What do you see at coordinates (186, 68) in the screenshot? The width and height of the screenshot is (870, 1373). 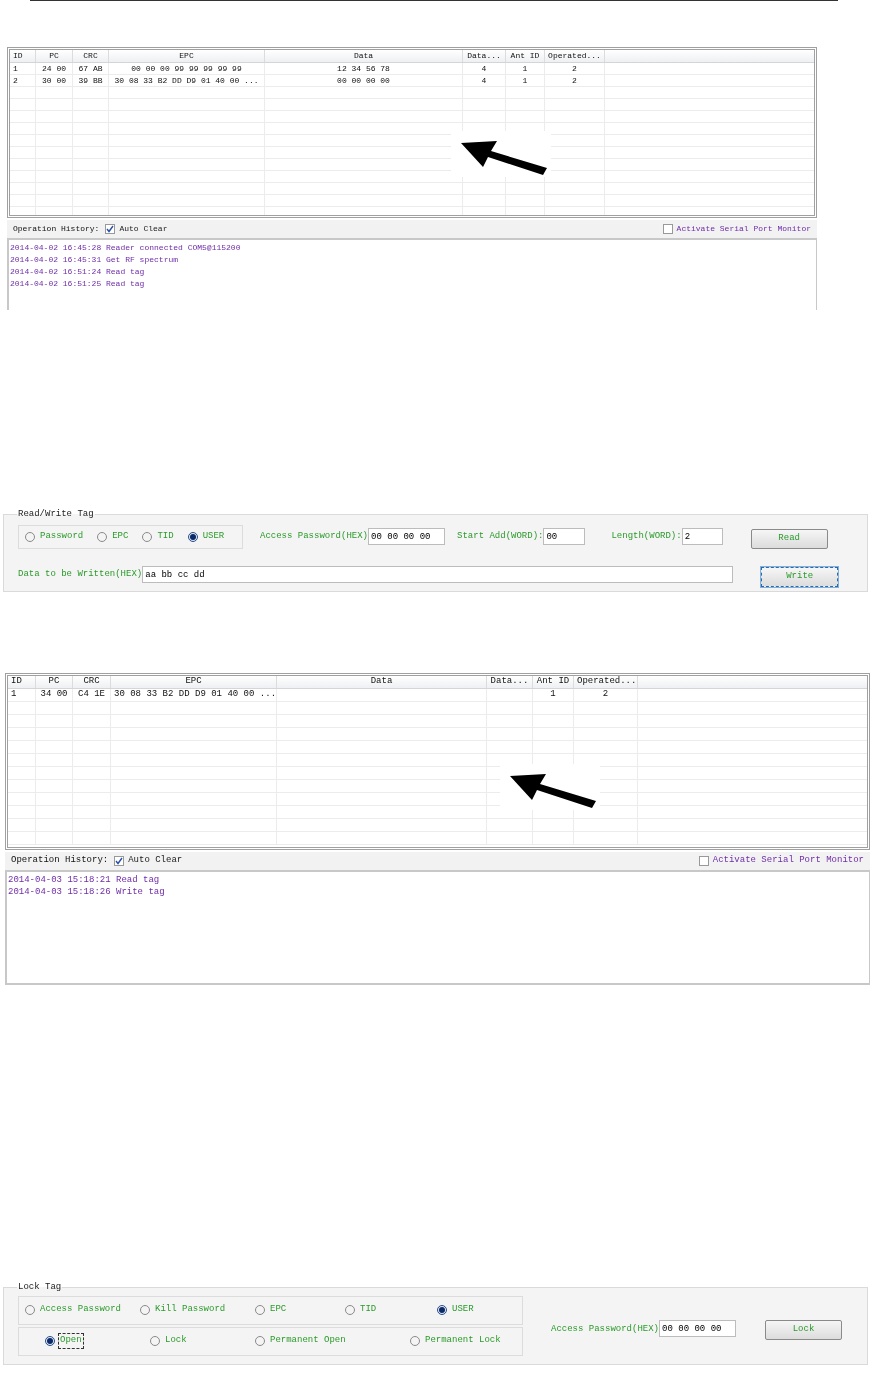 I see `table-cell-text: 00 00 00 99 99 99 99 99` at bounding box center [186, 68].